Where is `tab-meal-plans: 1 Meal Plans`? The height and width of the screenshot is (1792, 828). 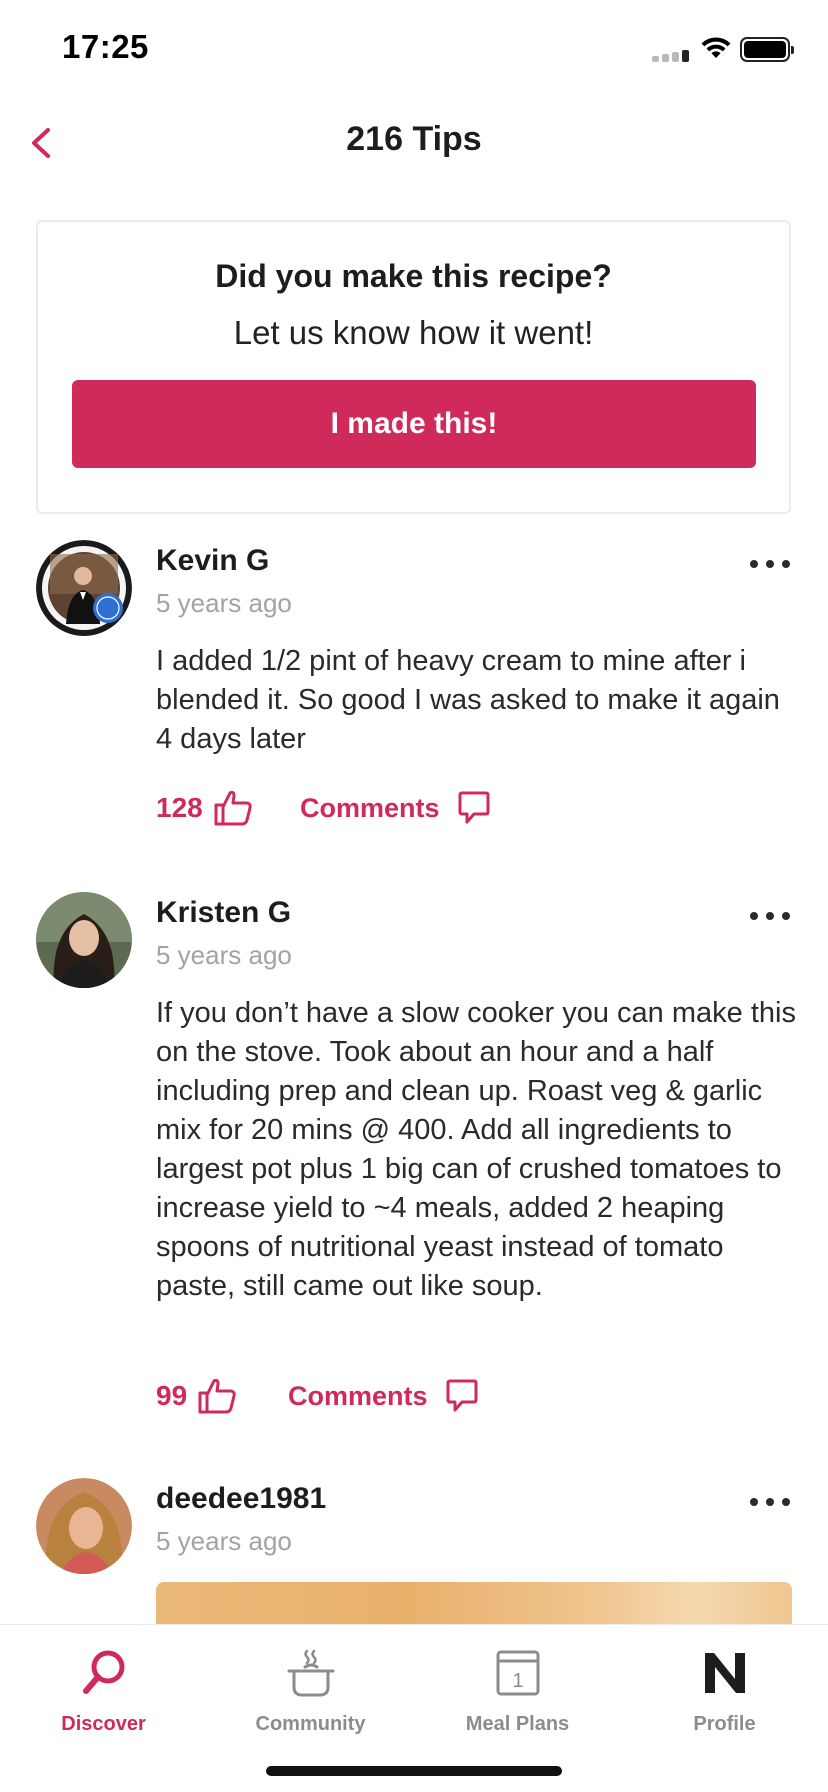 tab-meal-plans: 1 Meal Plans is located at coordinates (517, 1696).